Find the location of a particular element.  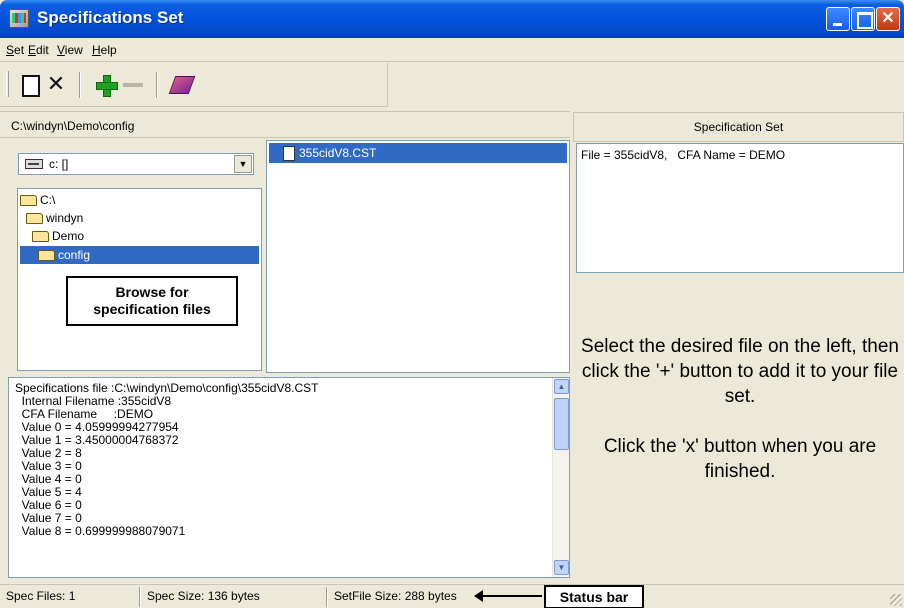

resize-grip-icon is located at coordinates (896, 600).